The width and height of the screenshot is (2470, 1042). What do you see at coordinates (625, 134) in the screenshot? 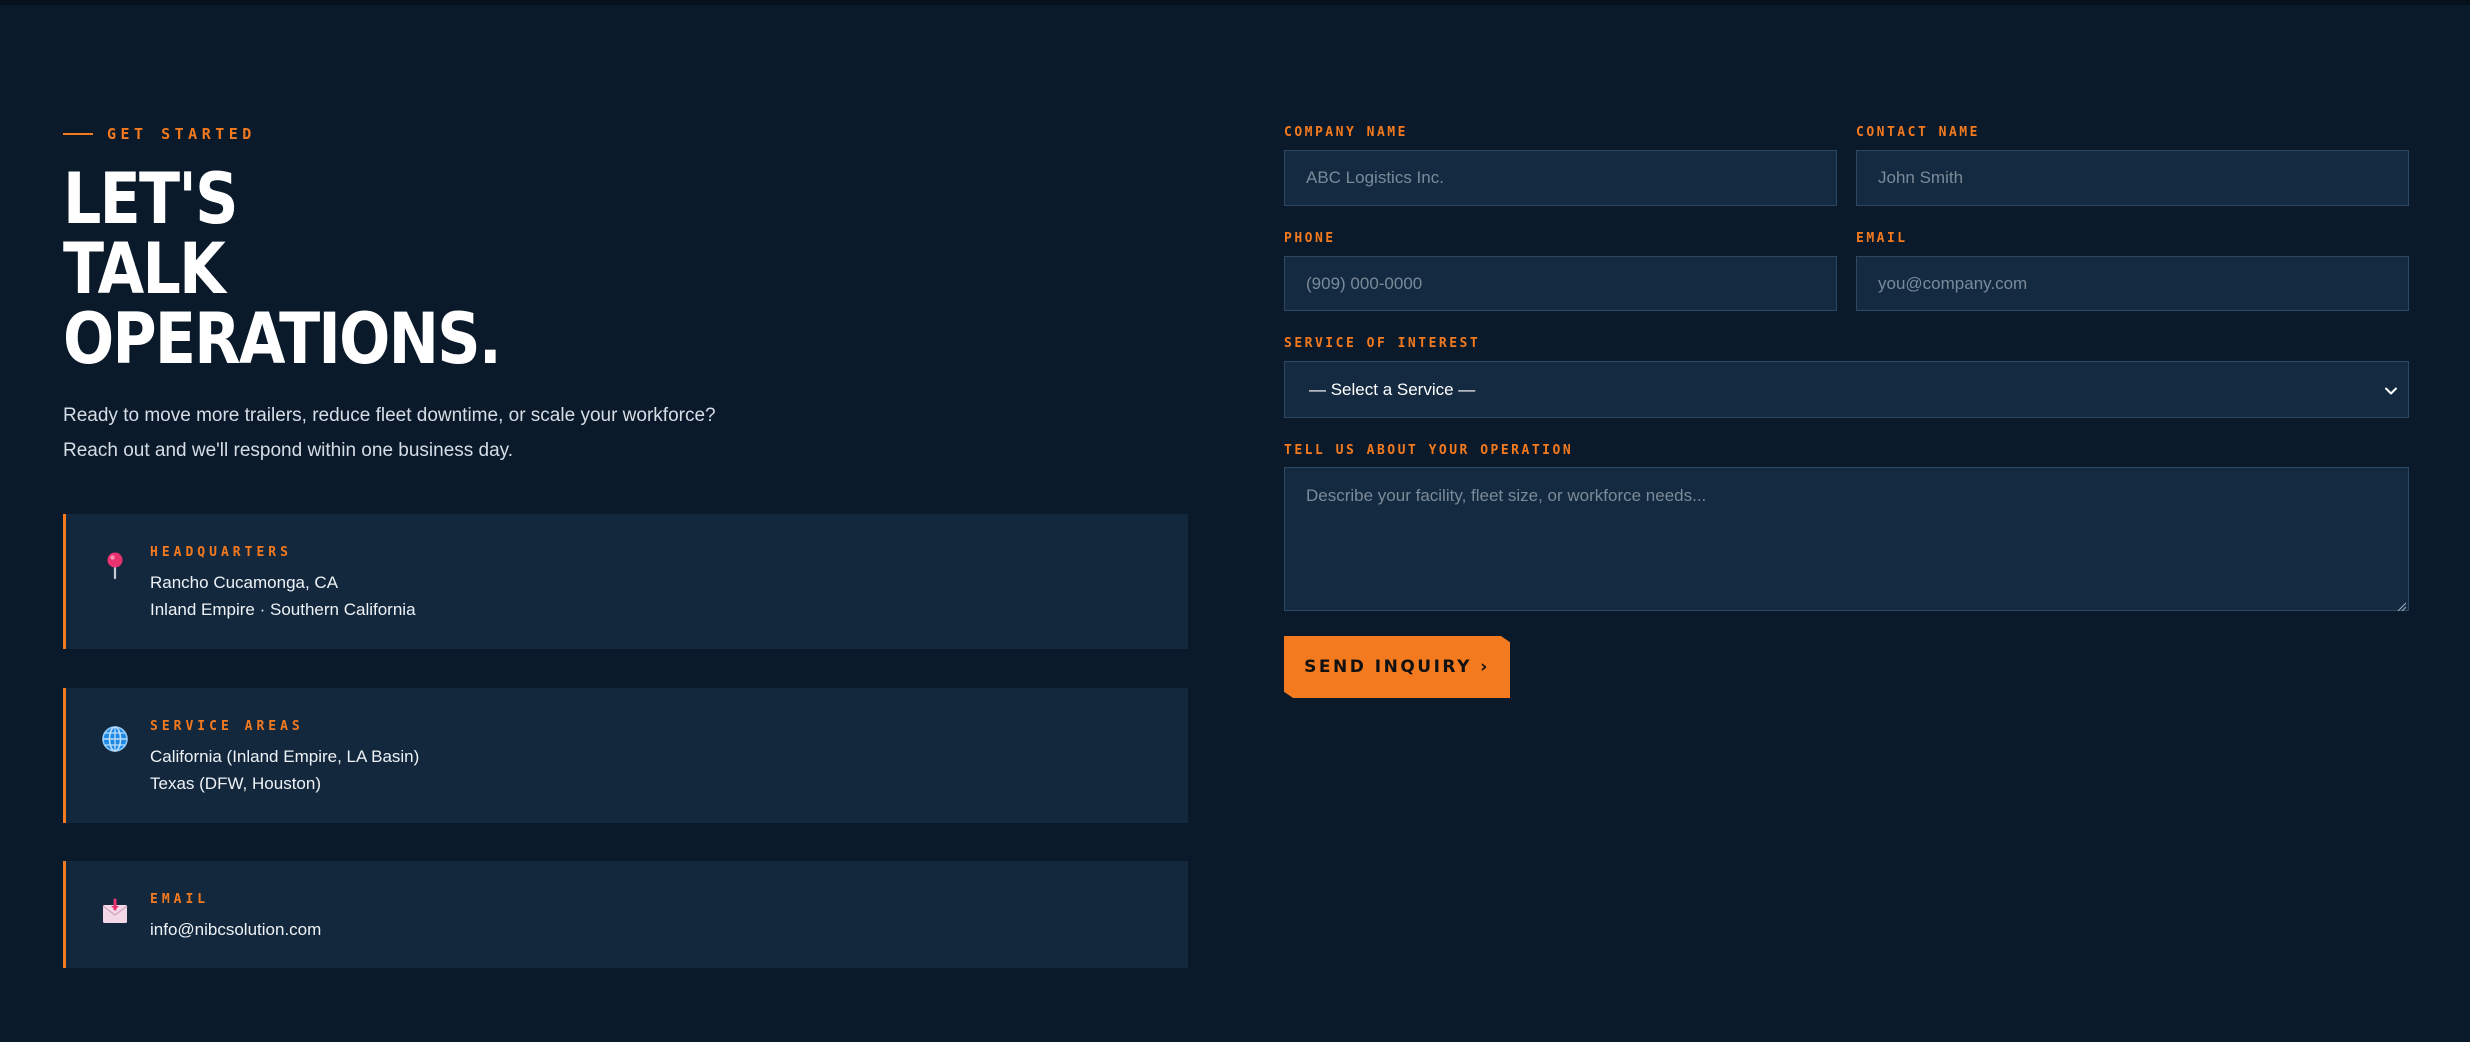
I see `eyebrow: GET STARTED` at bounding box center [625, 134].